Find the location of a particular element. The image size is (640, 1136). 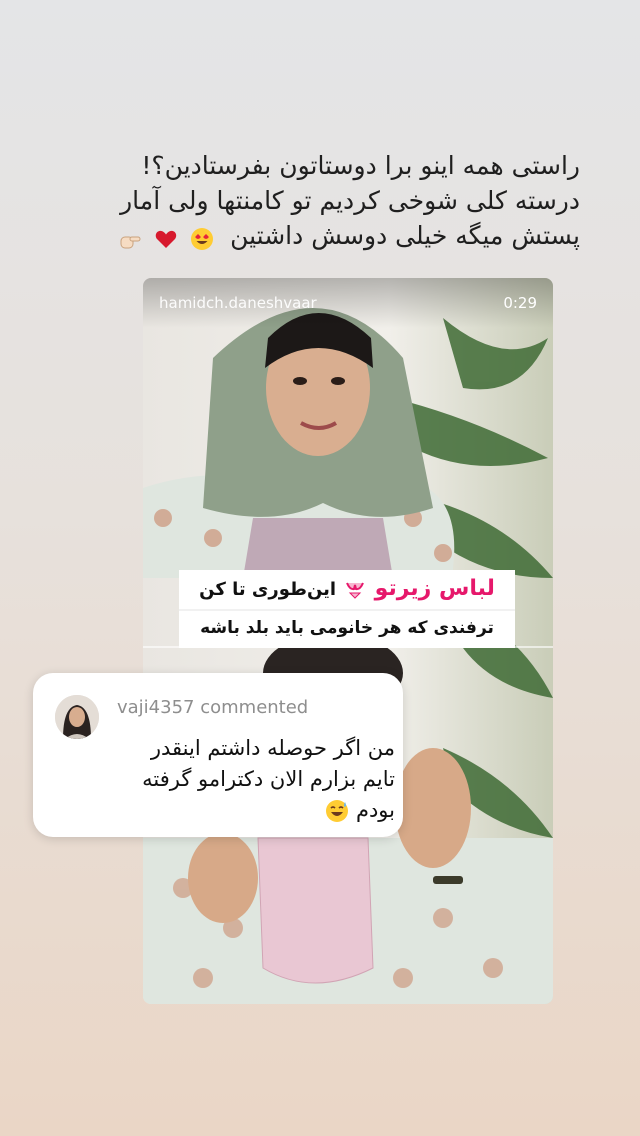

caption-emojis is located at coordinates (166, 237).